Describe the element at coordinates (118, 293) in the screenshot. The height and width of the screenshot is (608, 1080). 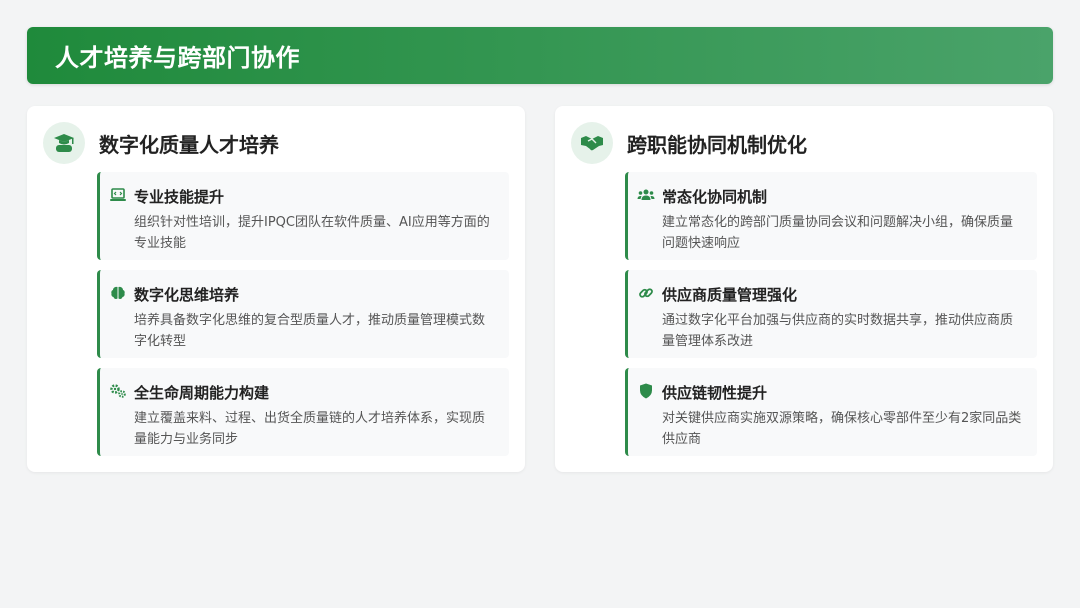
I see `brain-icon` at that location.